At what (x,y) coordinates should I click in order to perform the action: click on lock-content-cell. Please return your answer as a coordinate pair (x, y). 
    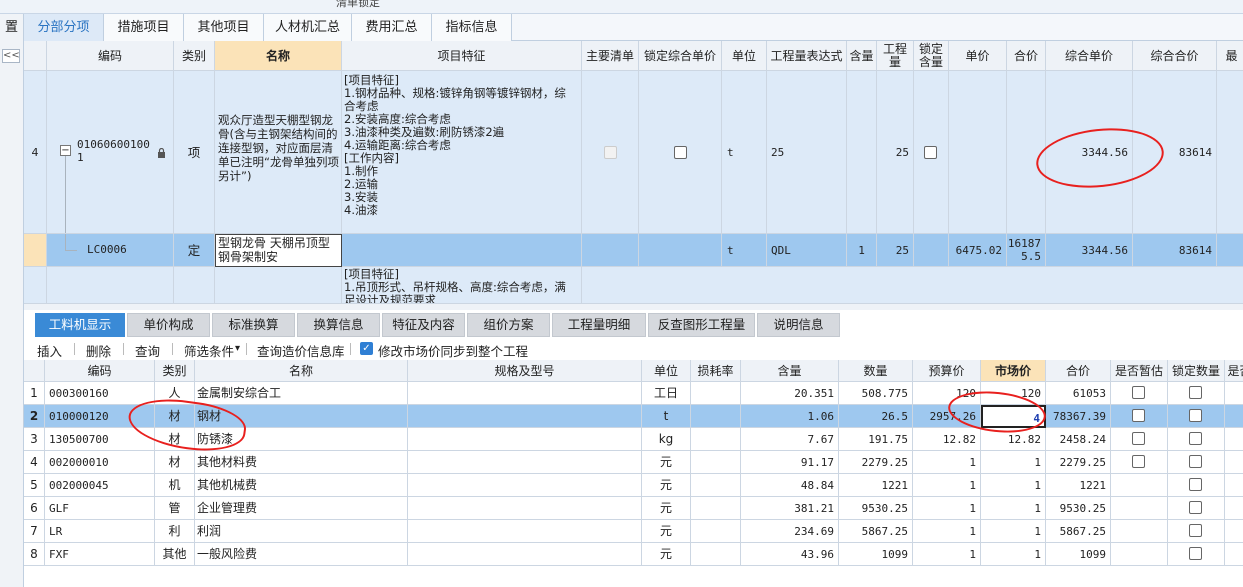
    Looking at the image, I should click on (931, 152).